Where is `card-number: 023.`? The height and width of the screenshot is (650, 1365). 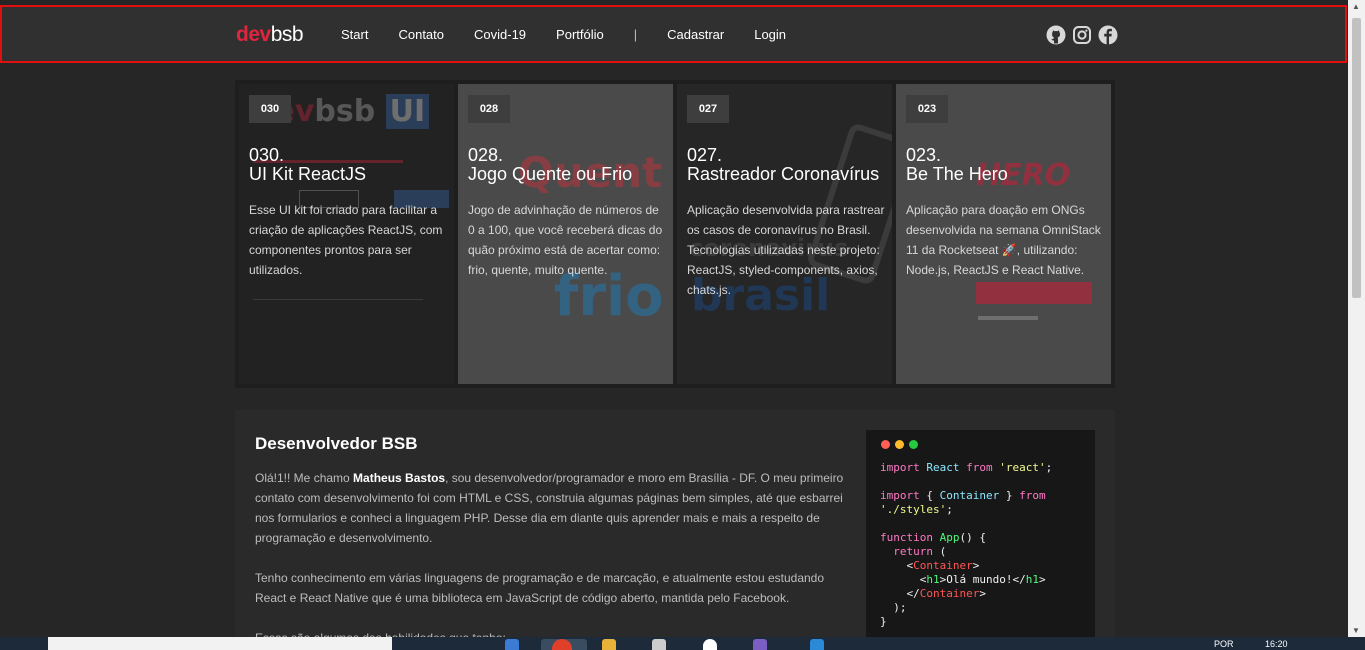
card-number: 023. is located at coordinates (924, 155).